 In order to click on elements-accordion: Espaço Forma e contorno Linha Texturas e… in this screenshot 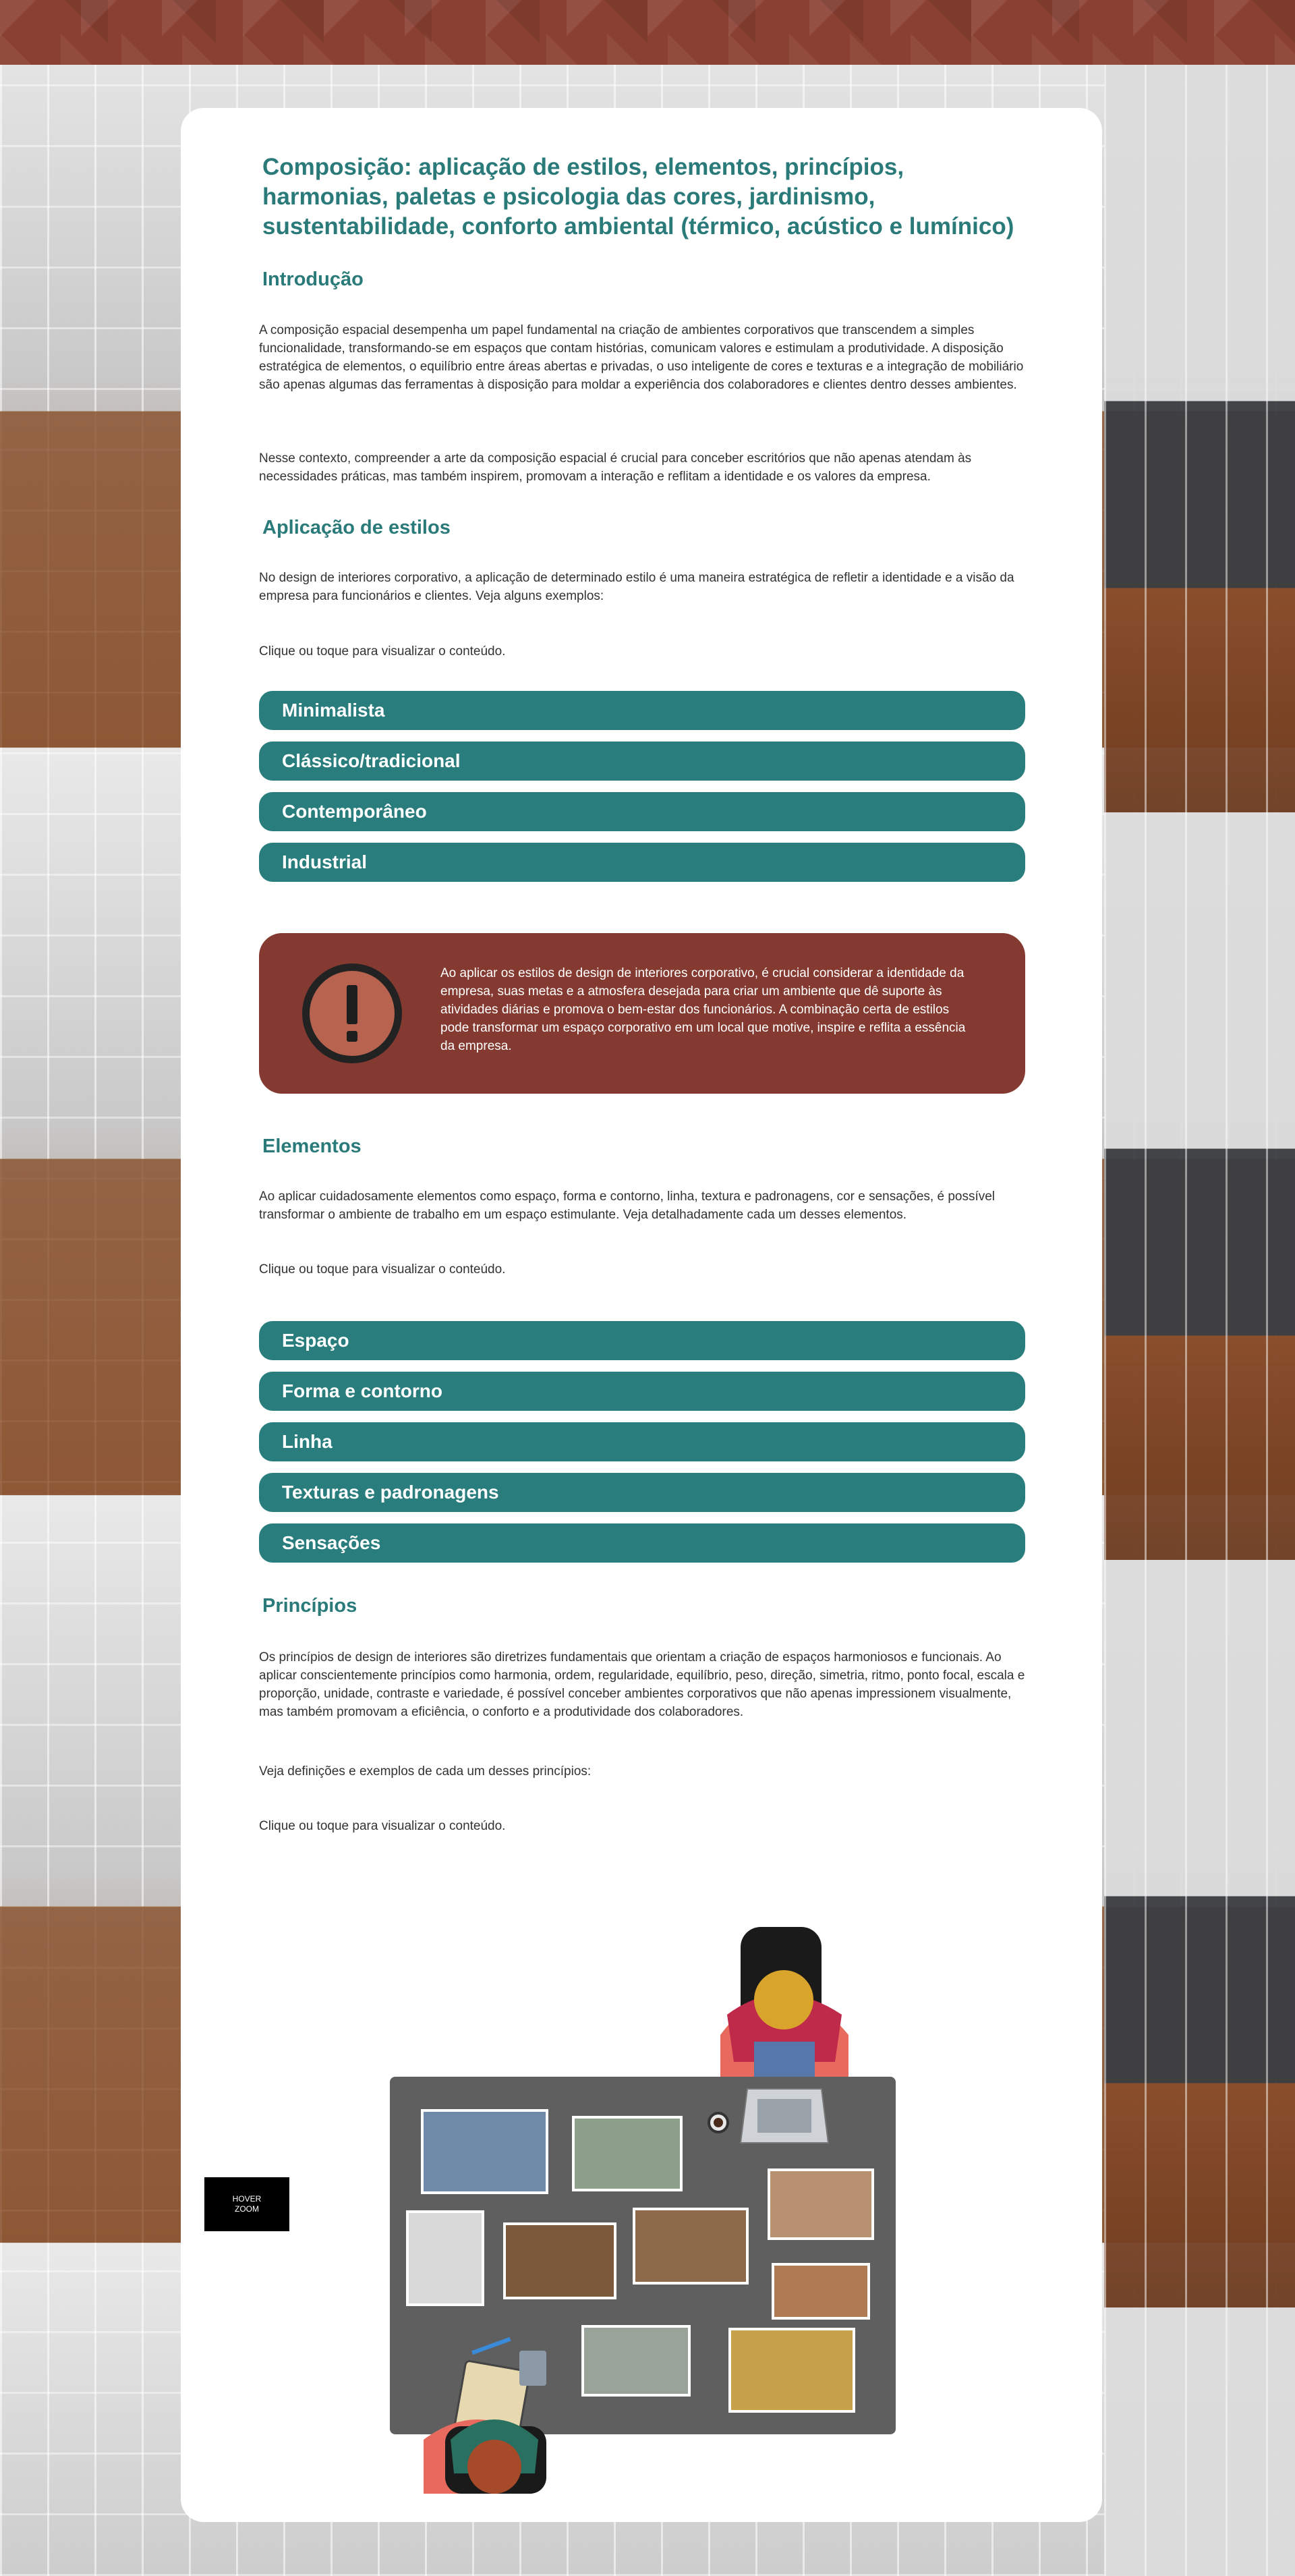, I will do `click(642, 1447)`.